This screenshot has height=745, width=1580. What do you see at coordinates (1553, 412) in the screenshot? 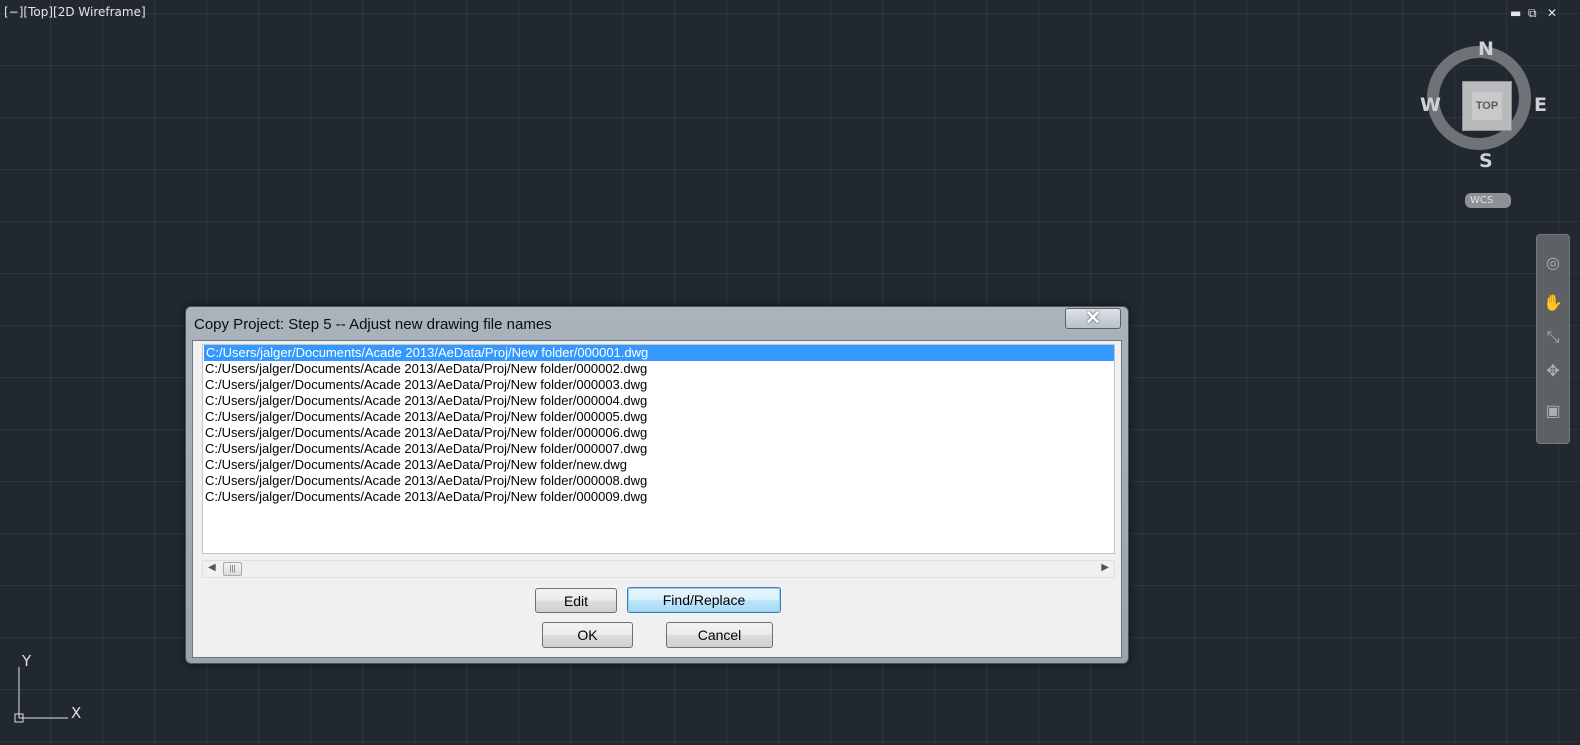
I see `showmotion-icon: ▣` at bounding box center [1553, 412].